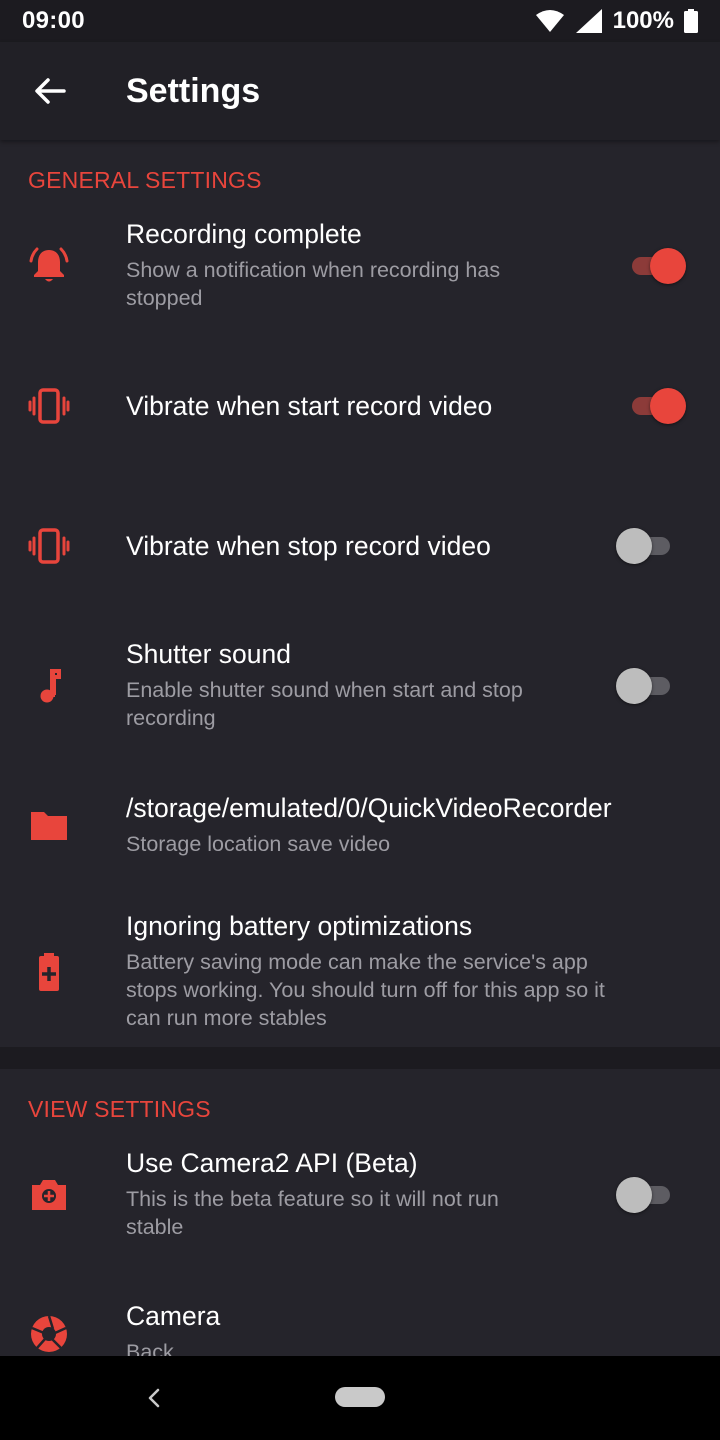 This screenshot has height=1440, width=720. Describe the element at coordinates (324, 690) in the screenshot. I see `summary-line: Enable shutter sound when start and stop` at that location.